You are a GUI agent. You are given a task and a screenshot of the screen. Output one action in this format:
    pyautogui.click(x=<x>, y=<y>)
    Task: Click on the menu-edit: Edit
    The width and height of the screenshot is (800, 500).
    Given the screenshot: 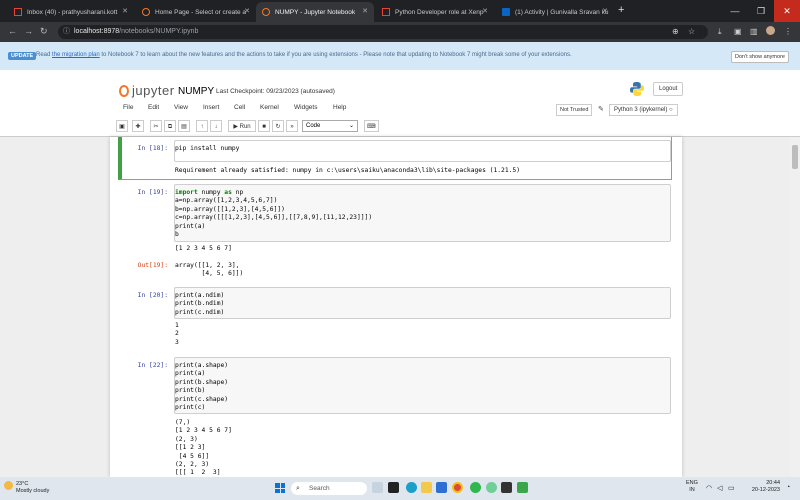 What is the action you would take?
    pyautogui.click(x=153, y=107)
    